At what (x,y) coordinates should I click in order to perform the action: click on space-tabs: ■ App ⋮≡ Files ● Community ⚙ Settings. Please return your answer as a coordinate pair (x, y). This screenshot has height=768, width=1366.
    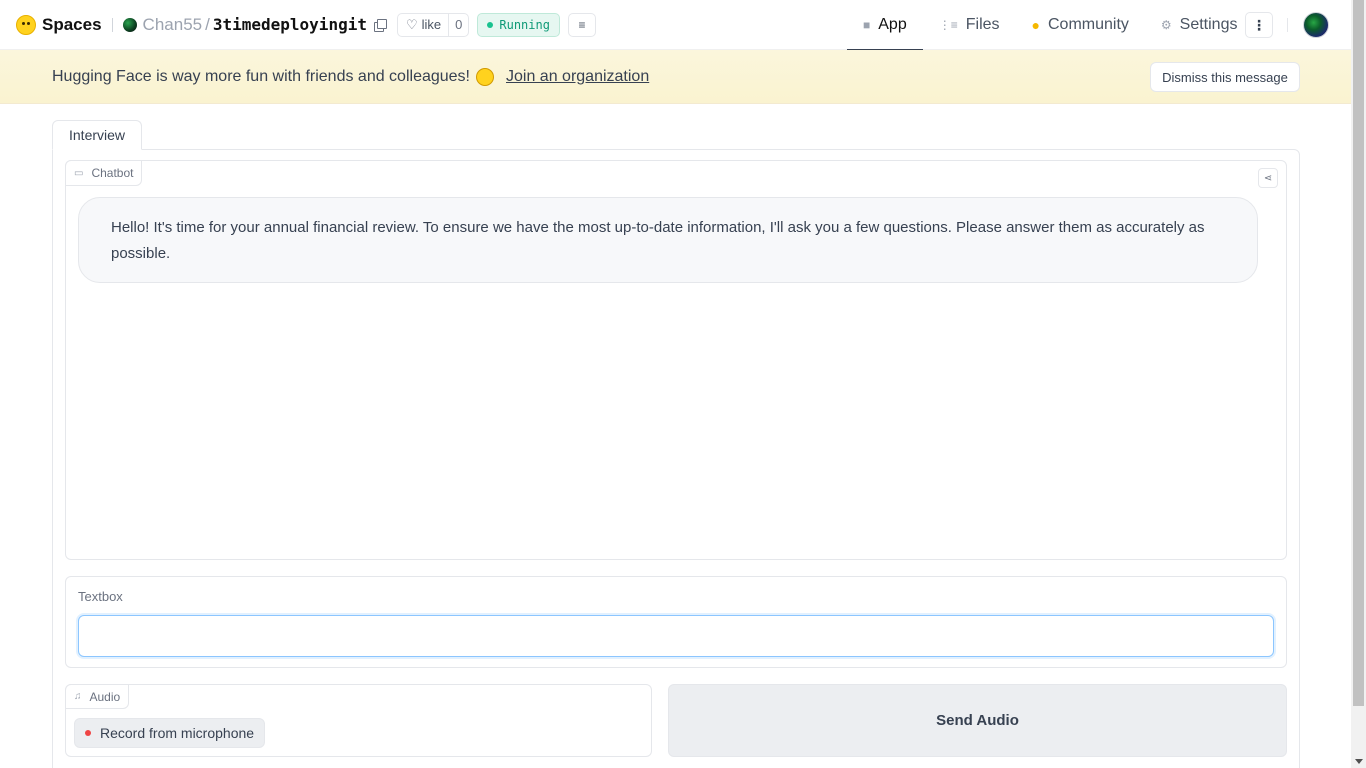
    Looking at the image, I should click on (1050, 25).